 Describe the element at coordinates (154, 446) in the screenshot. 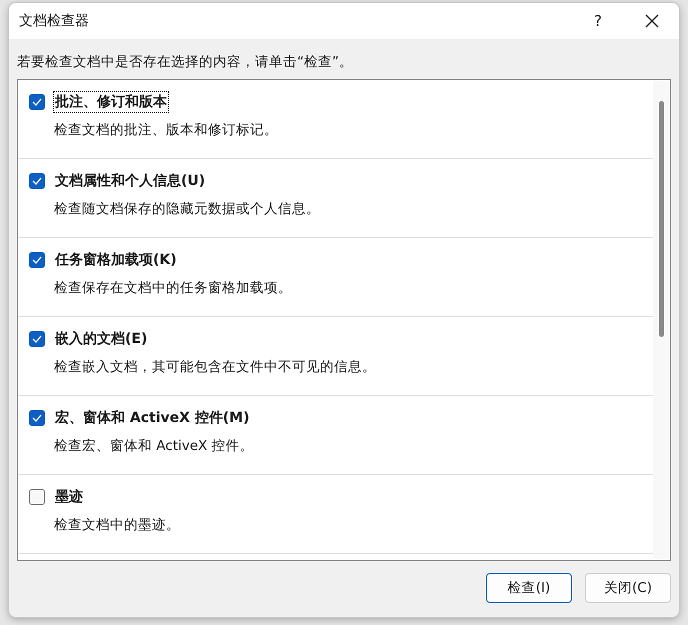

I see `option-description: 检查宏、窗体和 ActiveX 控件。` at that location.